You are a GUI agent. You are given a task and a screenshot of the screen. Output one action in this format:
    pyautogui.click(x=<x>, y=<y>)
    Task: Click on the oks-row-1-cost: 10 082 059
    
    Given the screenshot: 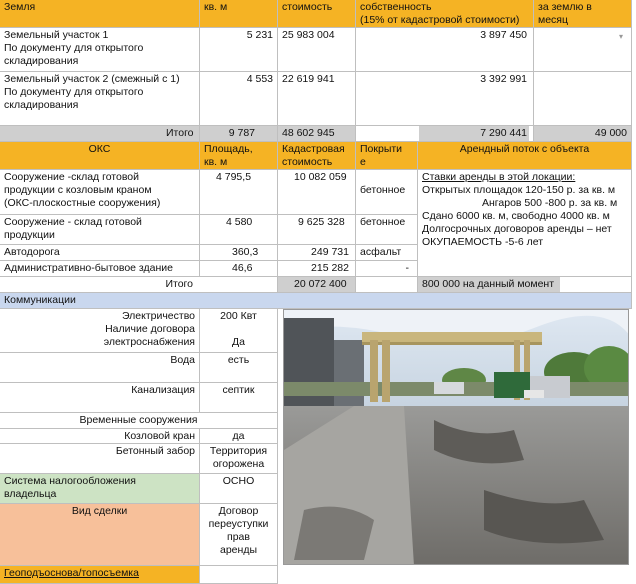 What is the action you would take?
    pyautogui.click(x=317, y=192)
    